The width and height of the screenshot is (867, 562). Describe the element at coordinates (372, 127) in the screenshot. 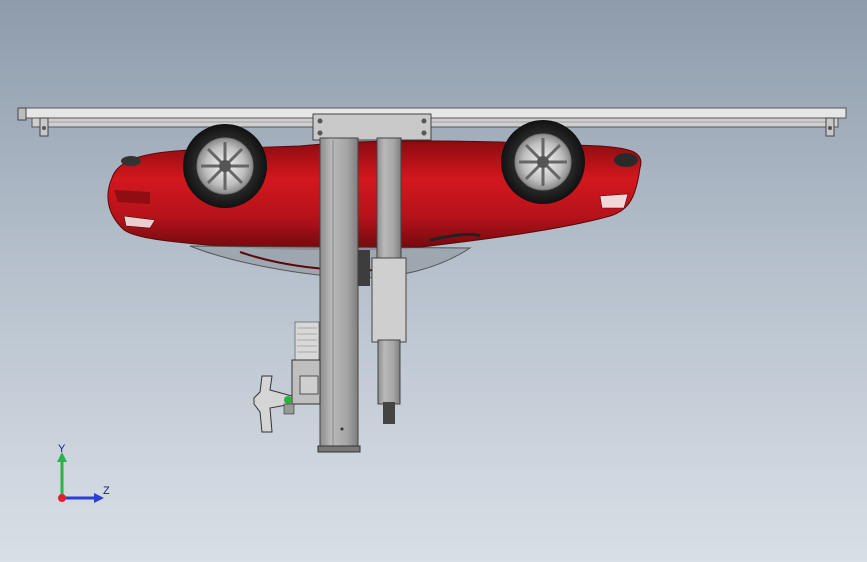

I see `trolley-carriage` at that location.